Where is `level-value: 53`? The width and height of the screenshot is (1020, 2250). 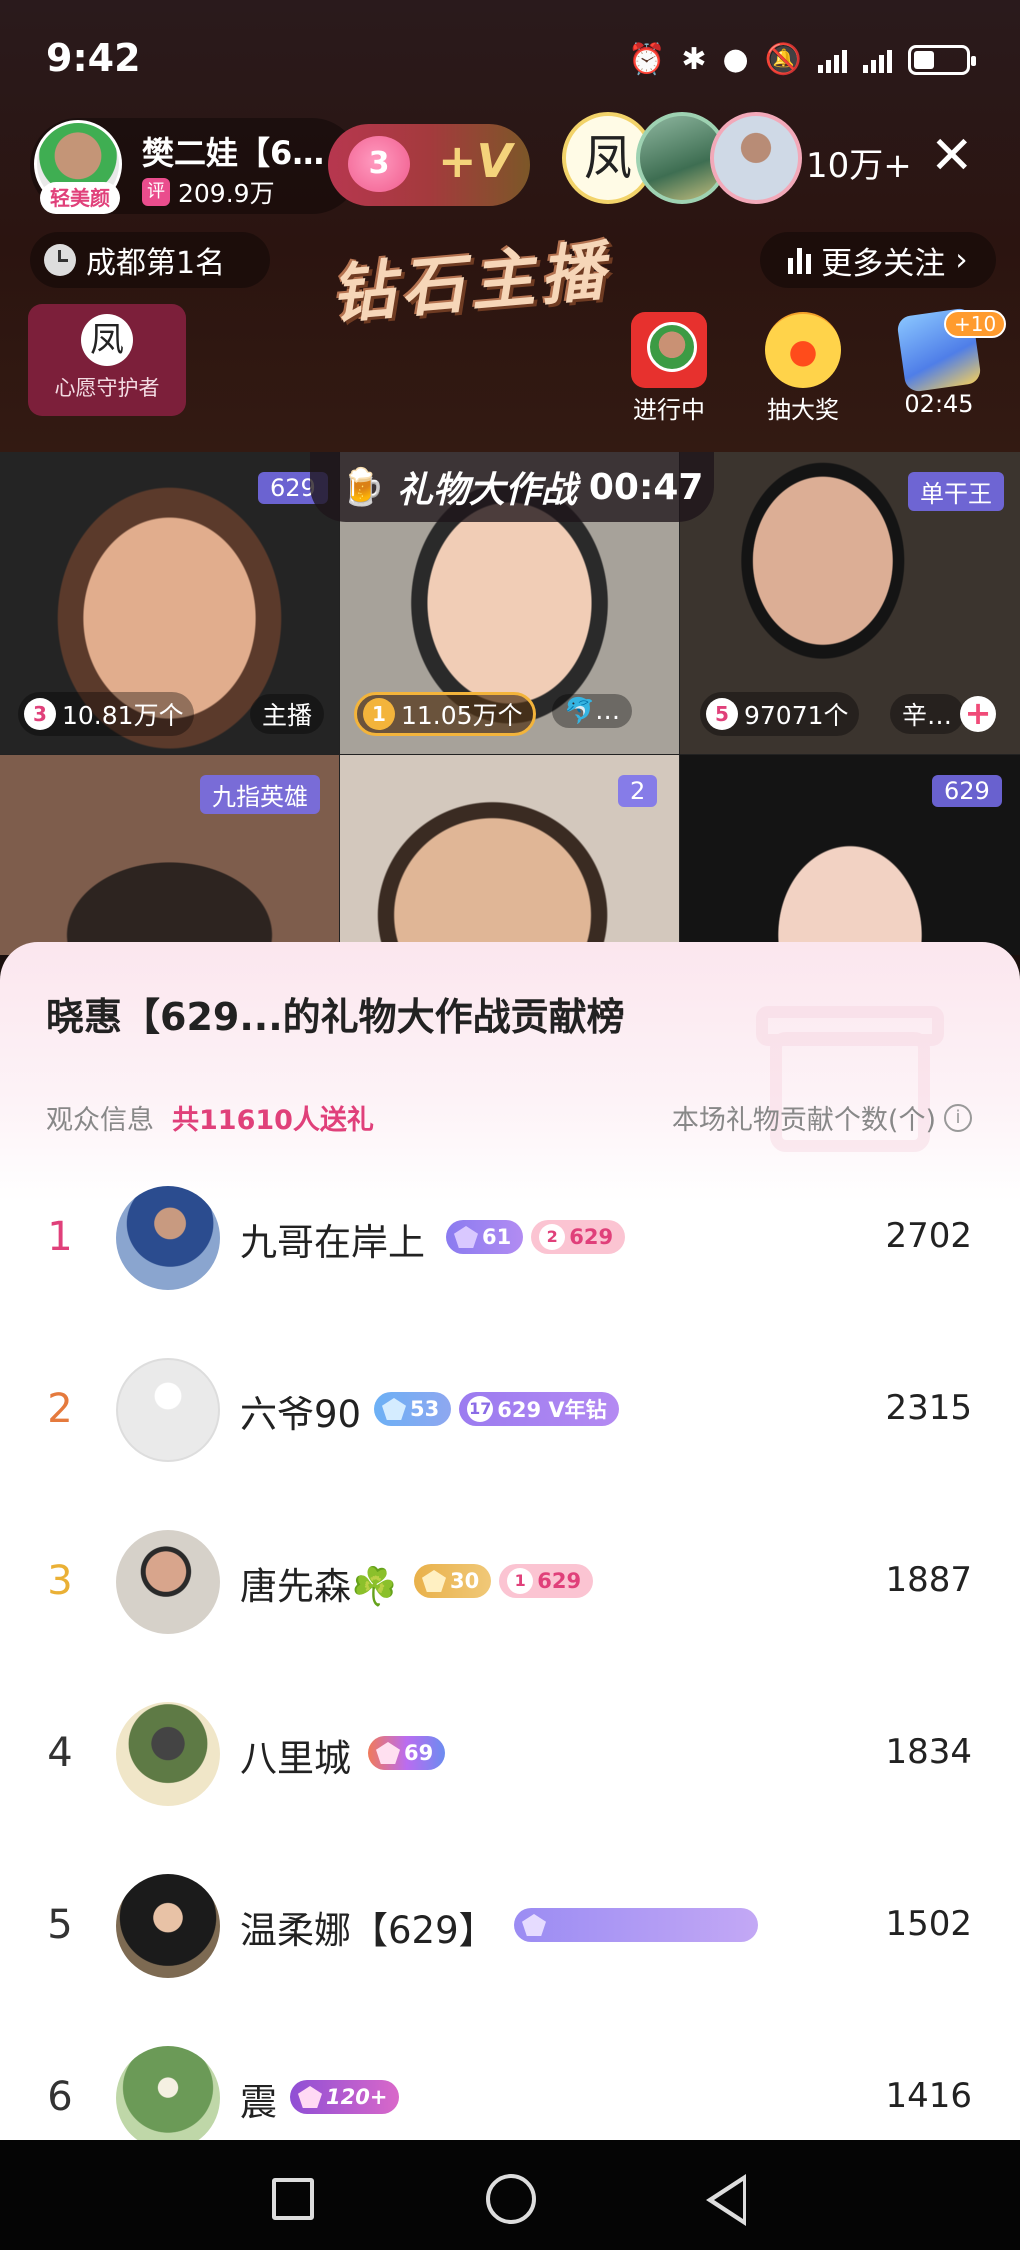 level-value: 53 is located at coordinates (425, 1409).